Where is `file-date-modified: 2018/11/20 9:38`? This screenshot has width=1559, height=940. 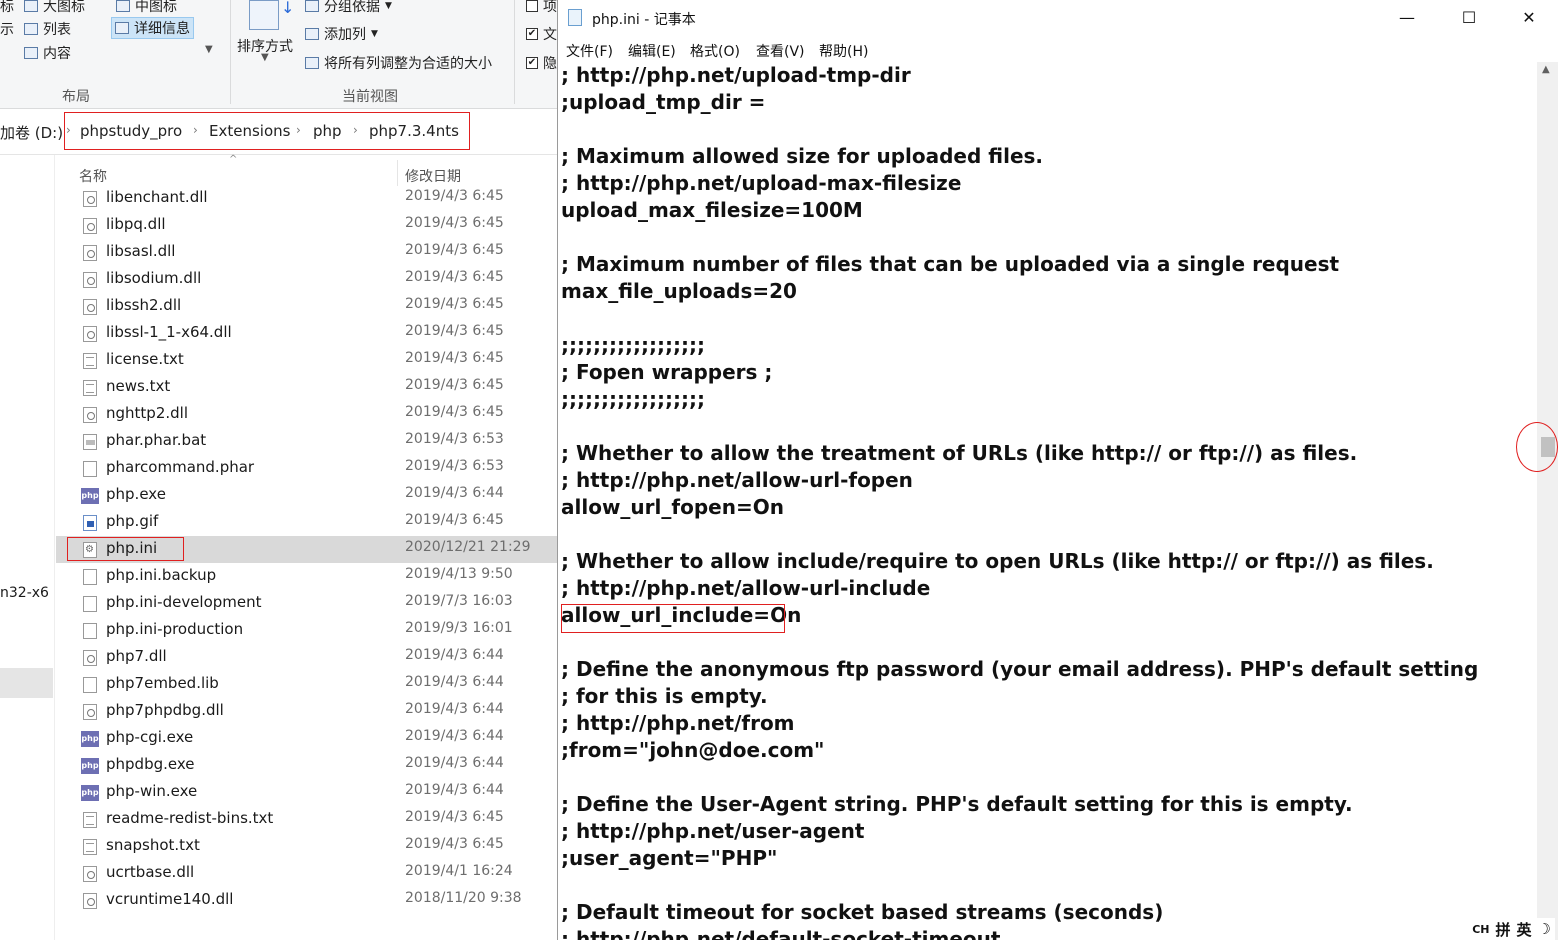
file-date-modified: 2018/11/20 9:38 is located at coordinates (463, 898).